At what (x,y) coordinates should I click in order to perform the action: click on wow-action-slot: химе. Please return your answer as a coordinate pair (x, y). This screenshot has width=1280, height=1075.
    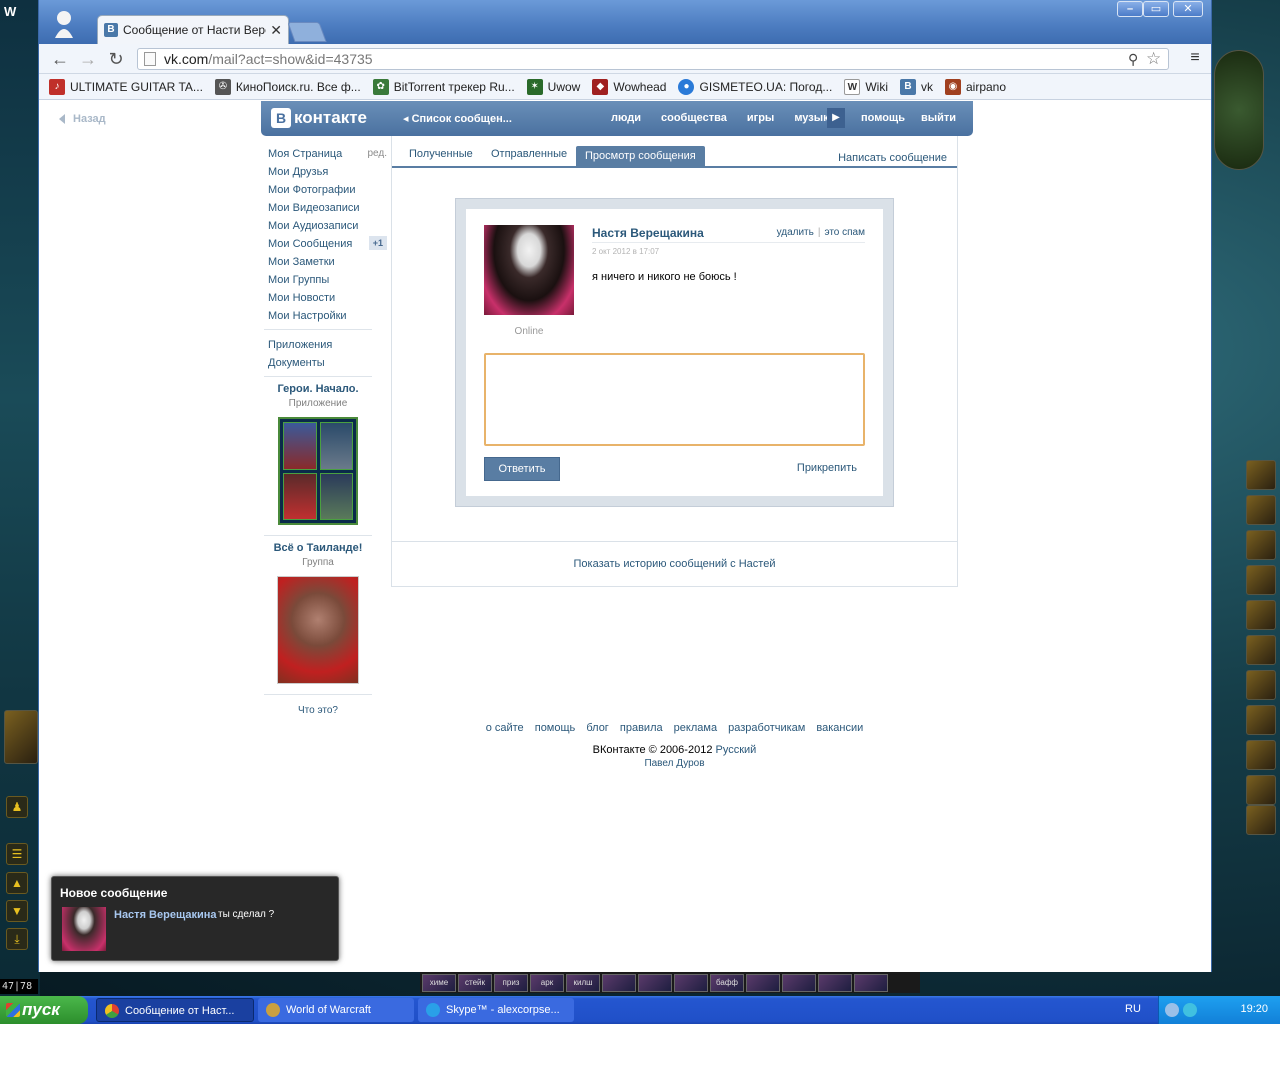
    Looking at the image, I should click on (439, 983).